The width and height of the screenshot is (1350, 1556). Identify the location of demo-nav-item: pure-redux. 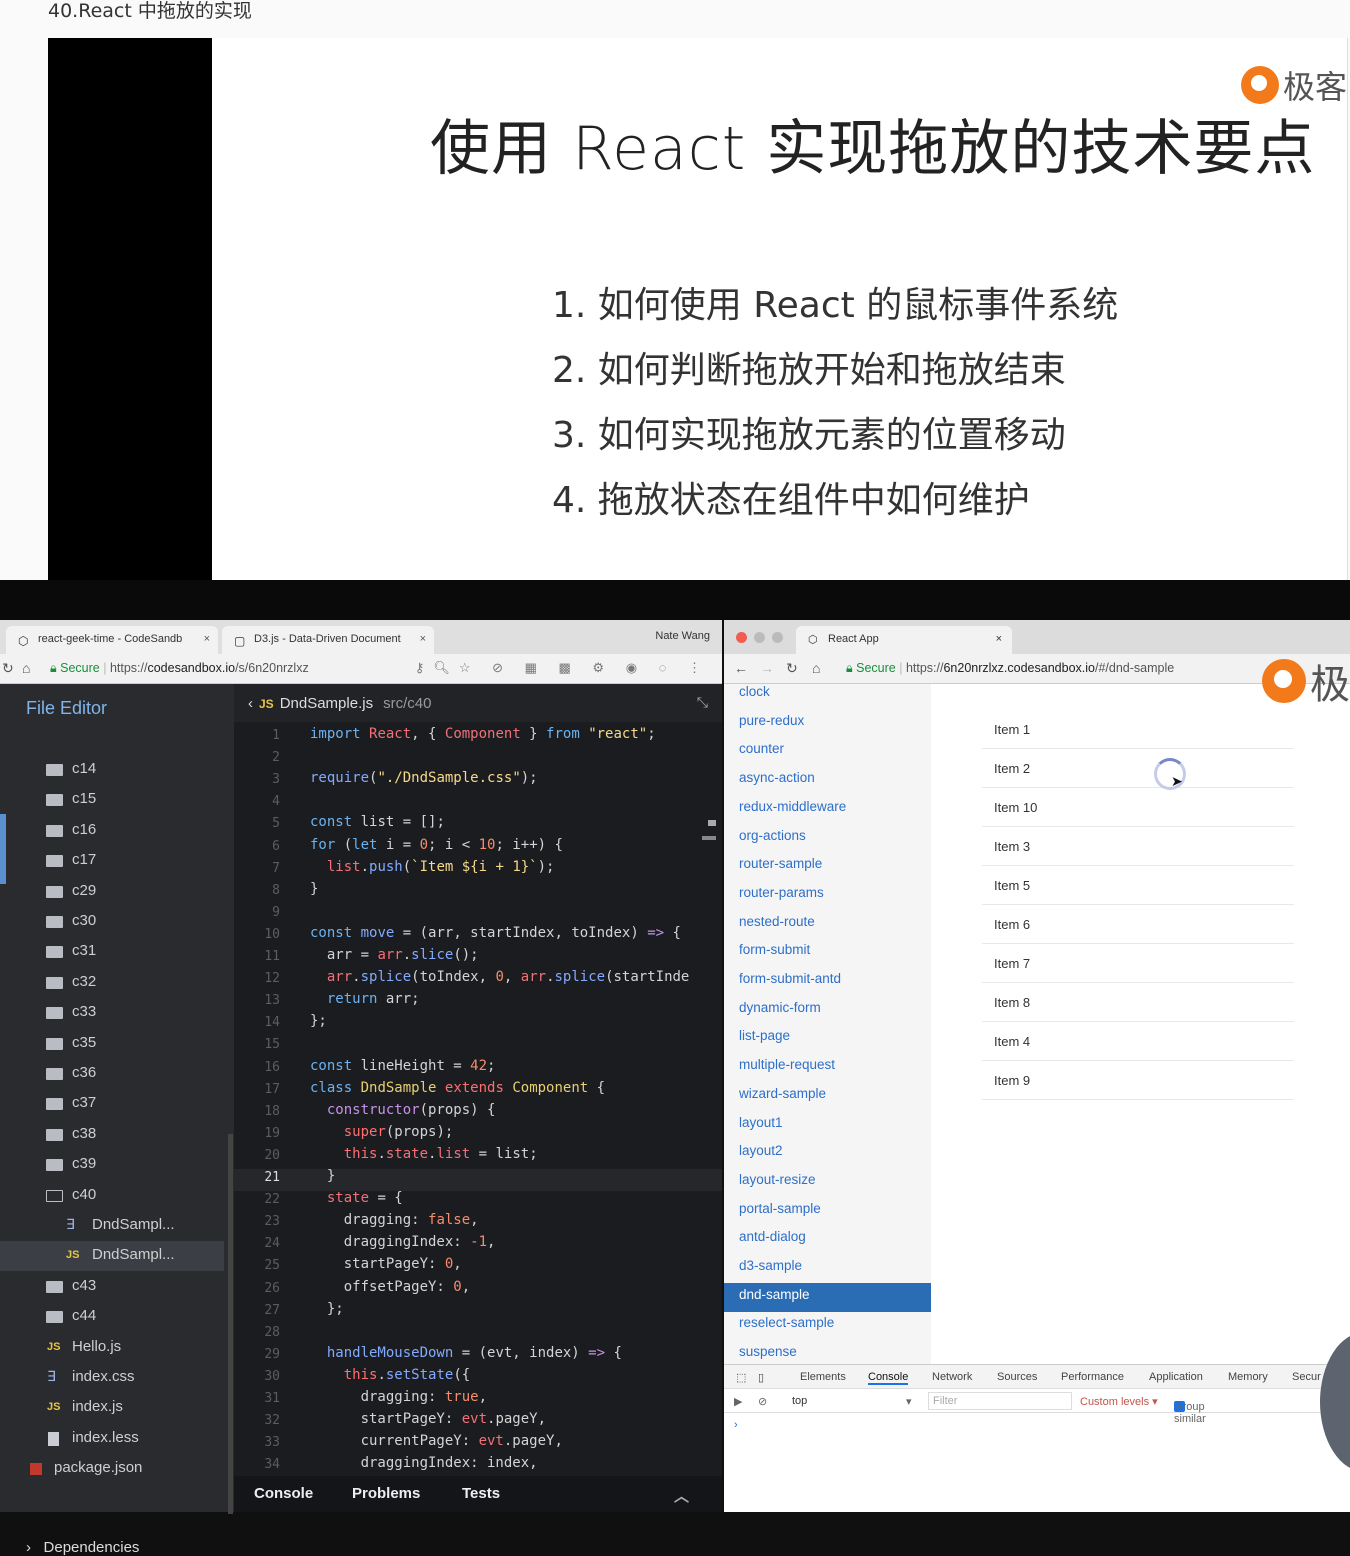
(827, 723).